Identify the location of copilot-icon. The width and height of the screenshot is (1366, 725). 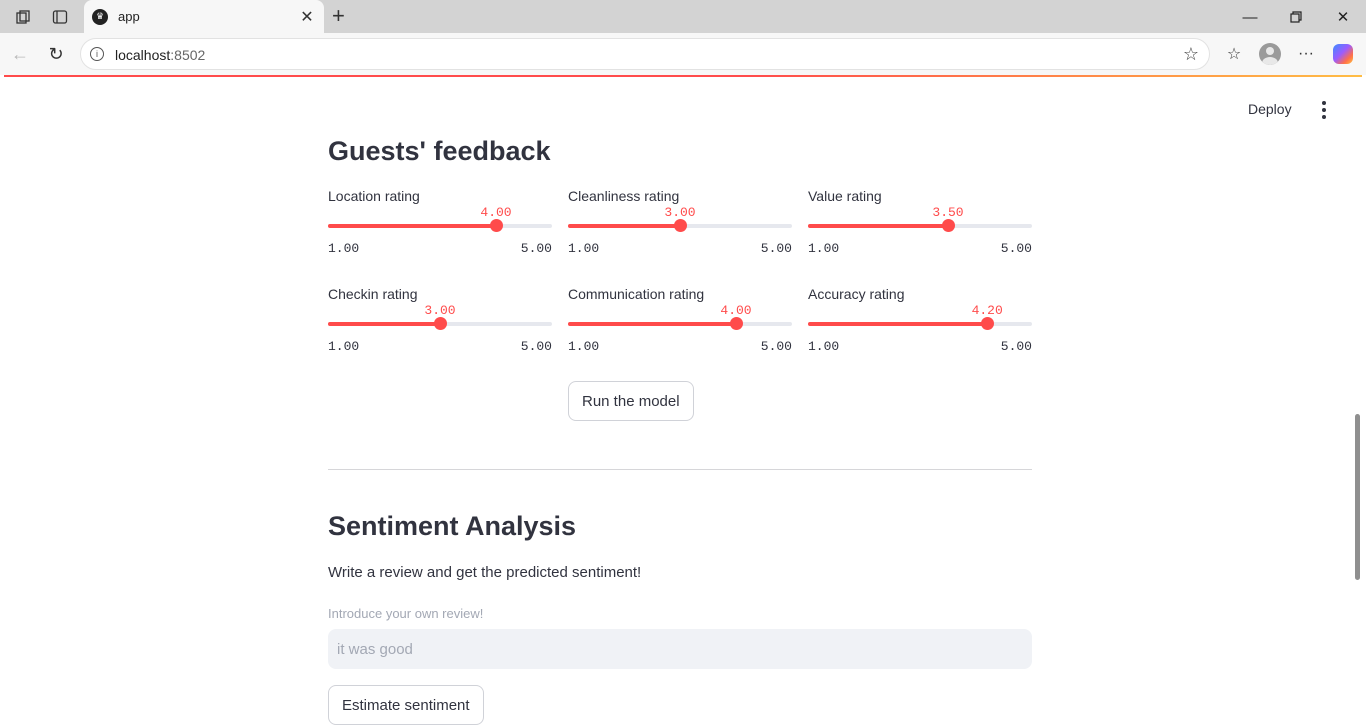
(1343, 54).